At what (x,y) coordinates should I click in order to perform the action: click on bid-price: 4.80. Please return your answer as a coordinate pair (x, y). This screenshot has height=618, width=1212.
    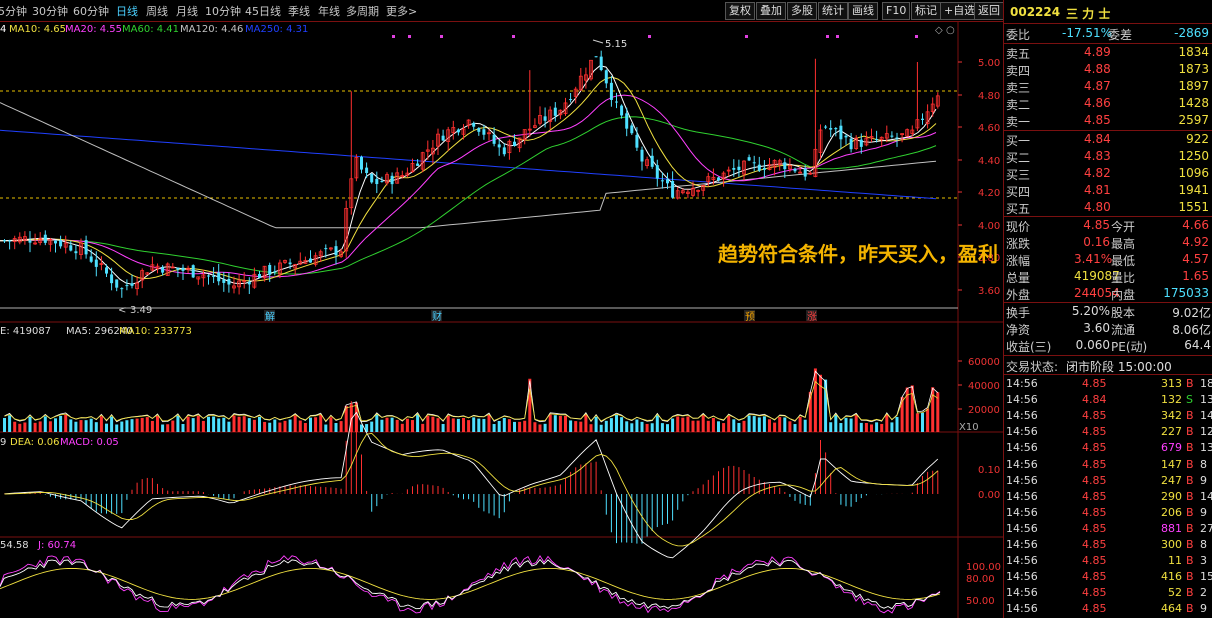
    Looking at the image, I should click on (1097, 207).